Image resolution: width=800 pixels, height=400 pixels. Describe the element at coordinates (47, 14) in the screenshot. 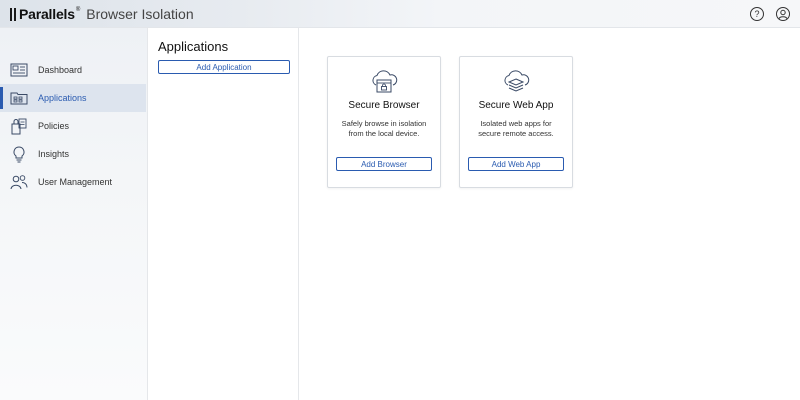

I see `brand-name: Parallels` at that location.